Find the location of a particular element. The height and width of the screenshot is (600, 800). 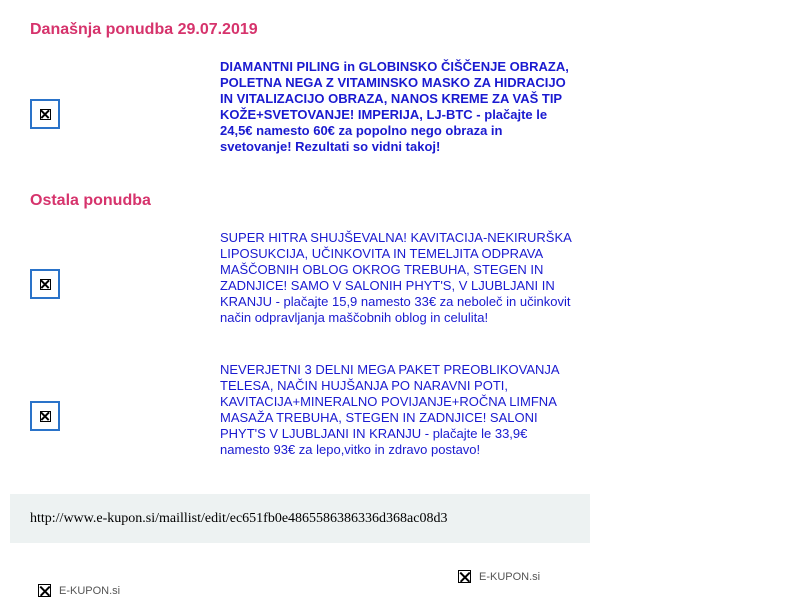

footer-logo-left-text: E-KUPON.si is located at coordinates (90, 590).